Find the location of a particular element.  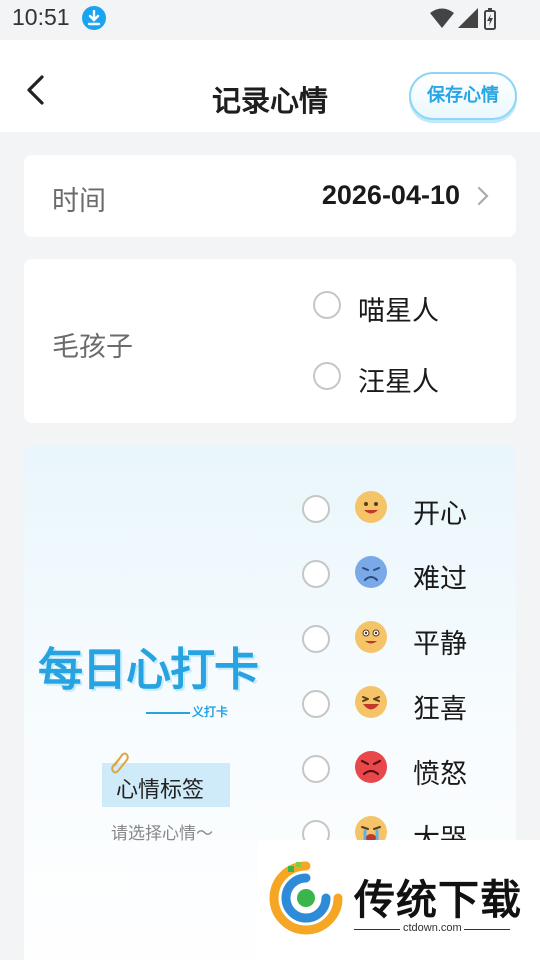

radio-dog is located at coordinates (327, 376).